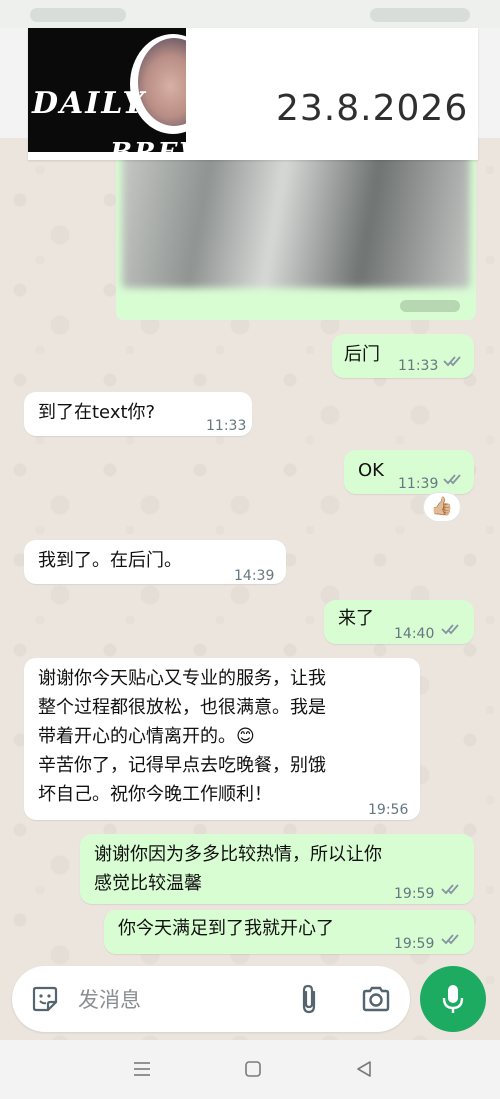 This screenshot has width=500, height=1099. What do you see at coordinates (364, 1069) in the screenshot?
I see `back-triangle-icon` at bounding box center [364, 1069].